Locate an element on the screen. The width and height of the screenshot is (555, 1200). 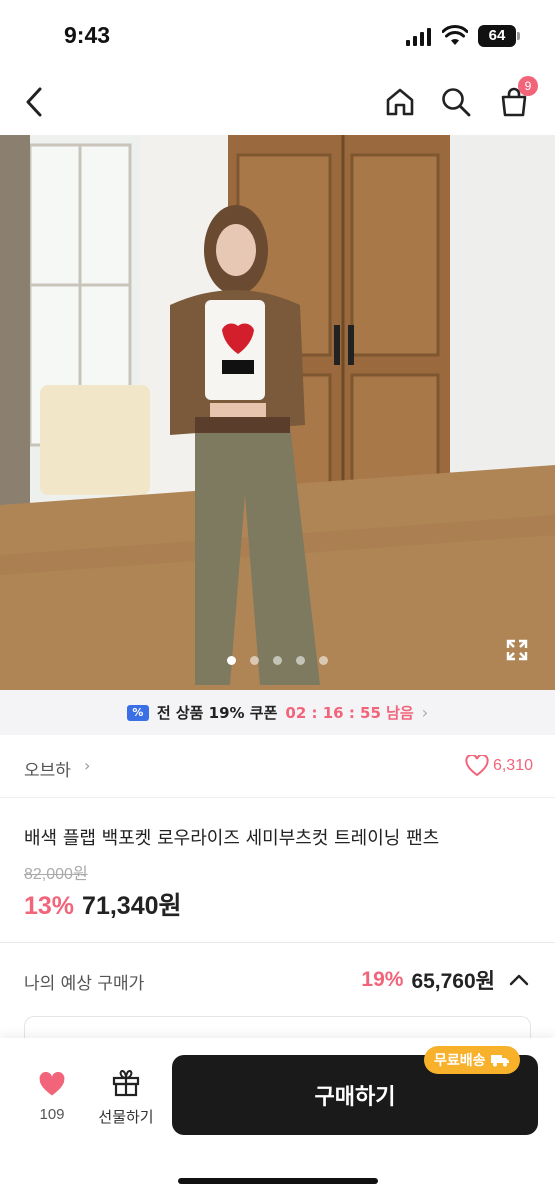
home-icon is located at coordinates (400, 102).